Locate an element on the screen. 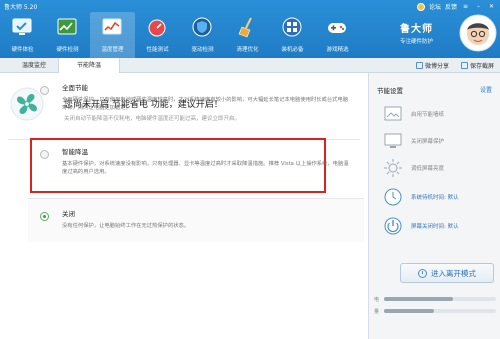  option-off: 关闭 没有任何保护，让电脑始终工作在无过热保护的状态。 is located at coordinates (200, 219).